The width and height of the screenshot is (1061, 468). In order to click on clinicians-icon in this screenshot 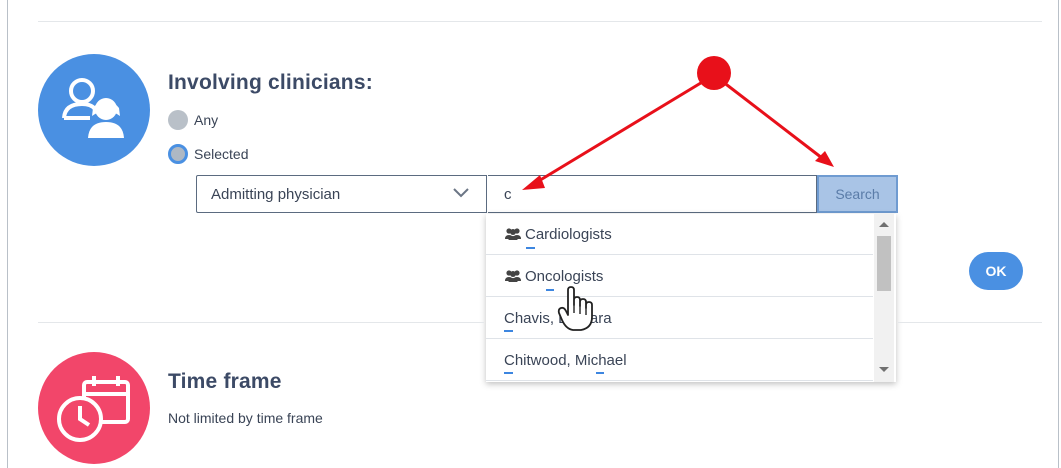, I will do `click(94, 110)`.